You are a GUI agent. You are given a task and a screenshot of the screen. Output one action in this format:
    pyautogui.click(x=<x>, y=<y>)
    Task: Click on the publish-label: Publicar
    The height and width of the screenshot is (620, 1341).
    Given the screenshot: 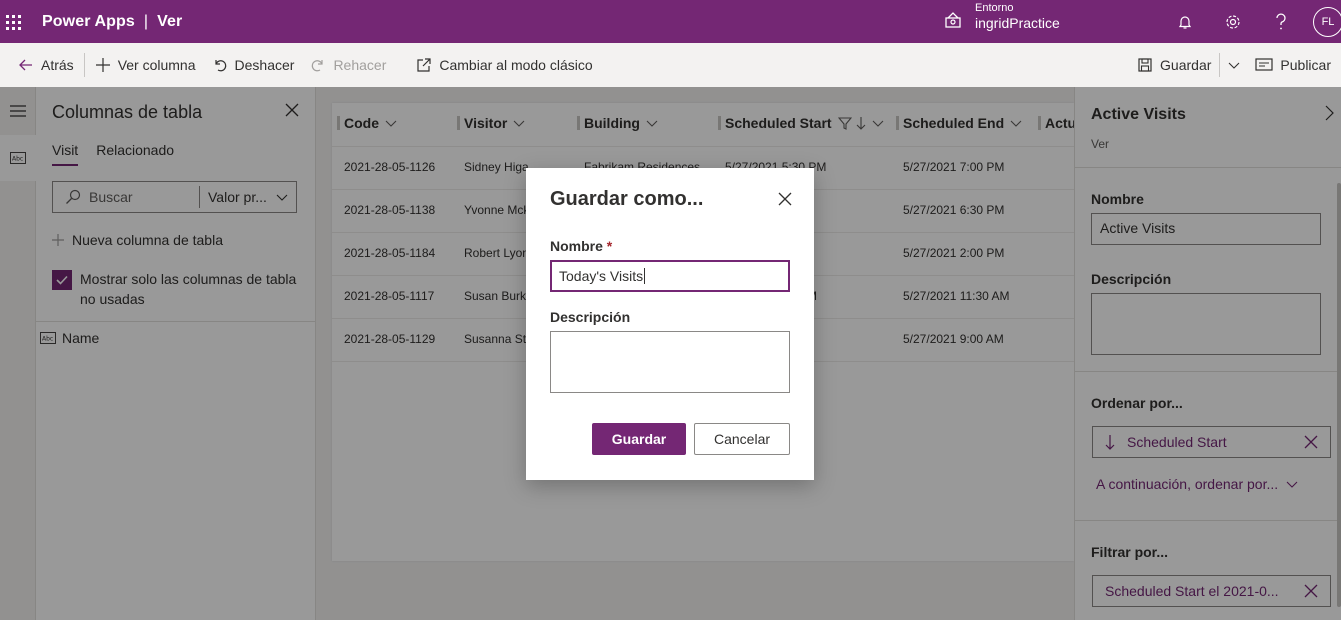 What is the action you would take?
    pyautogui.click(x=1305, y=65)
    